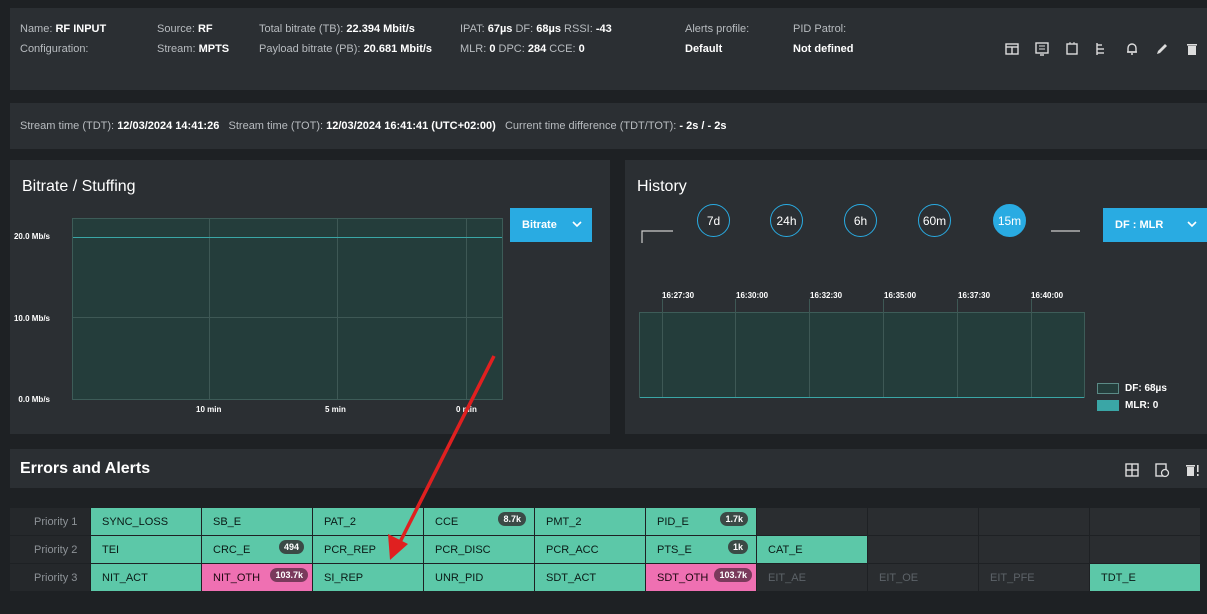  I want to click on tree-icon, so click(1102, 49).